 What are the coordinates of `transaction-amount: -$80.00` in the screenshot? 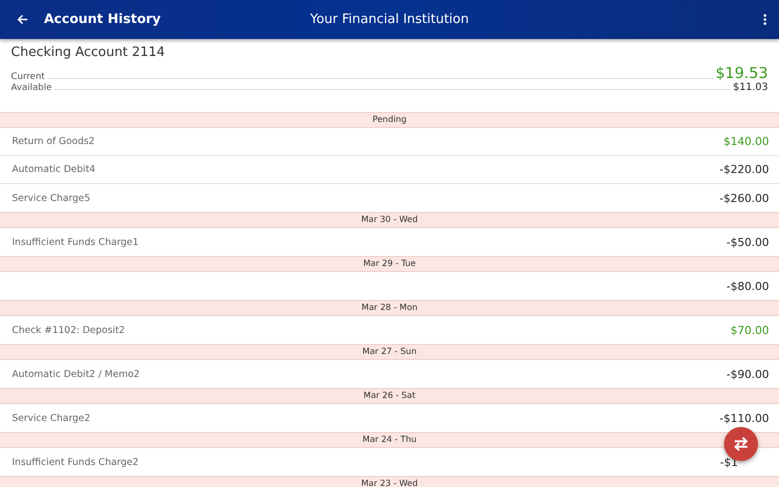 It's located at (747, 286).